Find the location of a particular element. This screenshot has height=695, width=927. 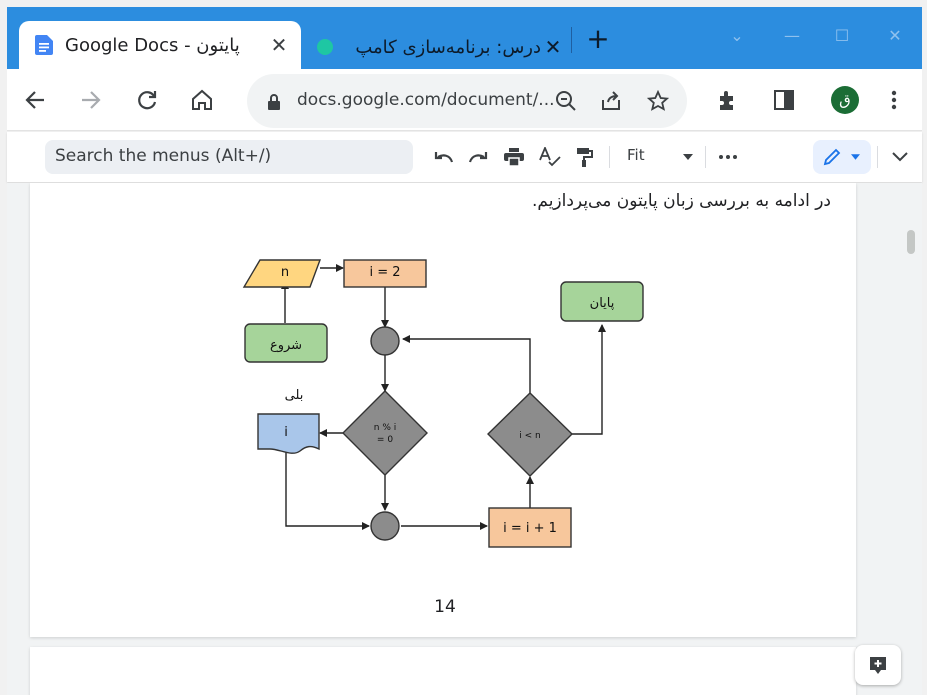

pencil-icon is located at coordinates (832, 157).